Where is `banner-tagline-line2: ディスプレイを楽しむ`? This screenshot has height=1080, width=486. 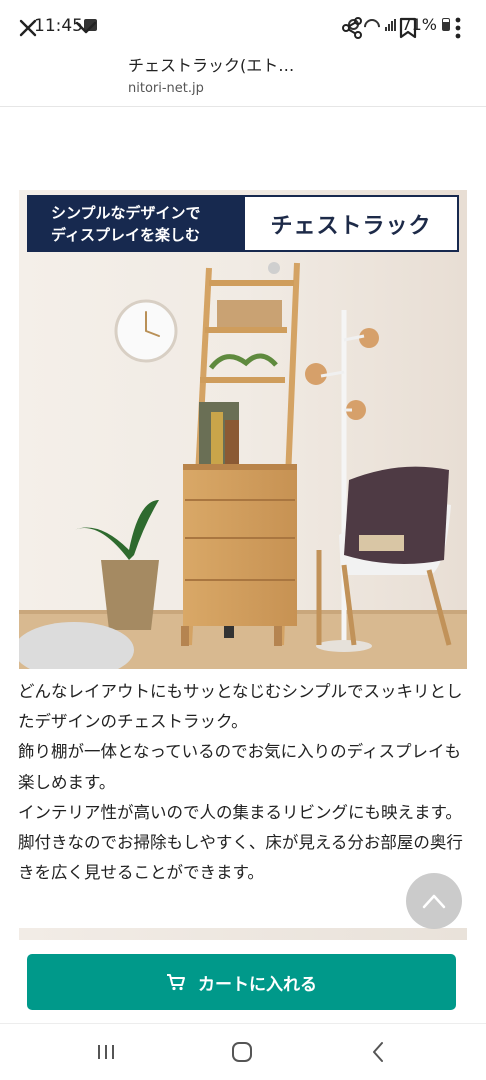 banner-tagline-line2: ディスプレイを楽しむ is located at coordinates (125, 234).